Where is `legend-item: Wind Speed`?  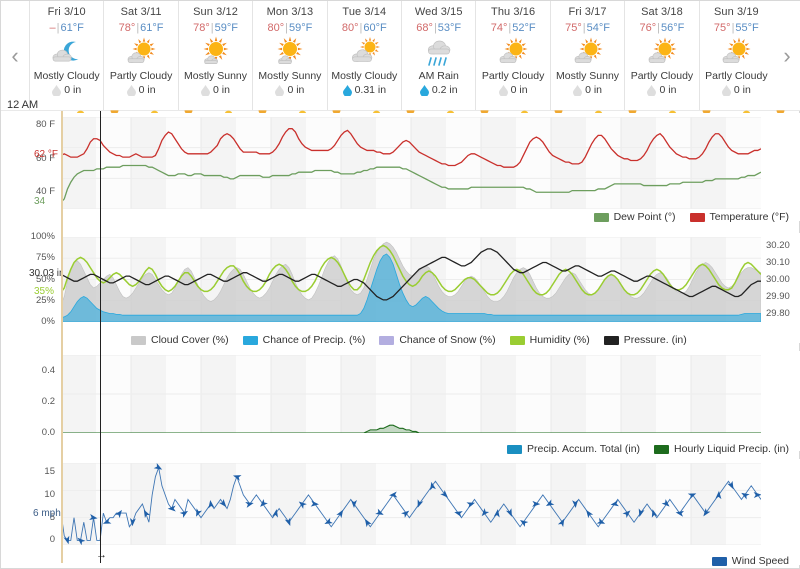
legend-item: Wind Speed is located at coordinates (750, 561).